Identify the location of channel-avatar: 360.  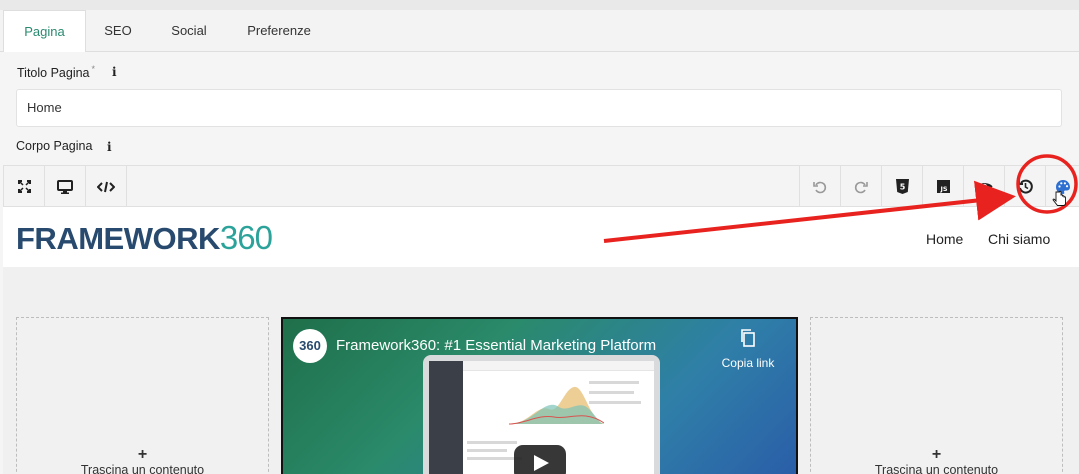
(310, 346).